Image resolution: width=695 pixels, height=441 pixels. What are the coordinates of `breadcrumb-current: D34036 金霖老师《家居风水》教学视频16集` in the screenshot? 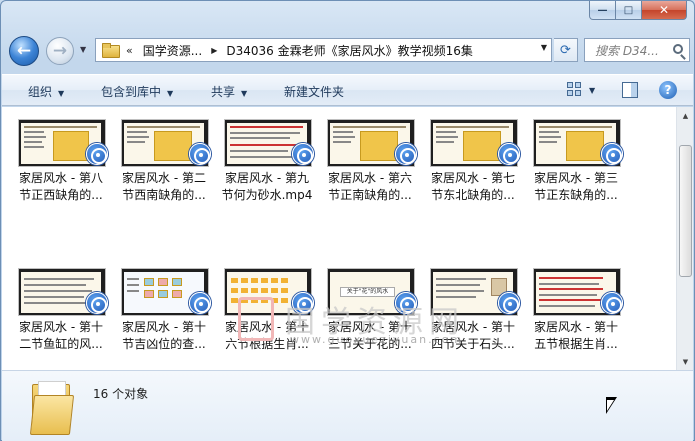 It's located at (349, 50).